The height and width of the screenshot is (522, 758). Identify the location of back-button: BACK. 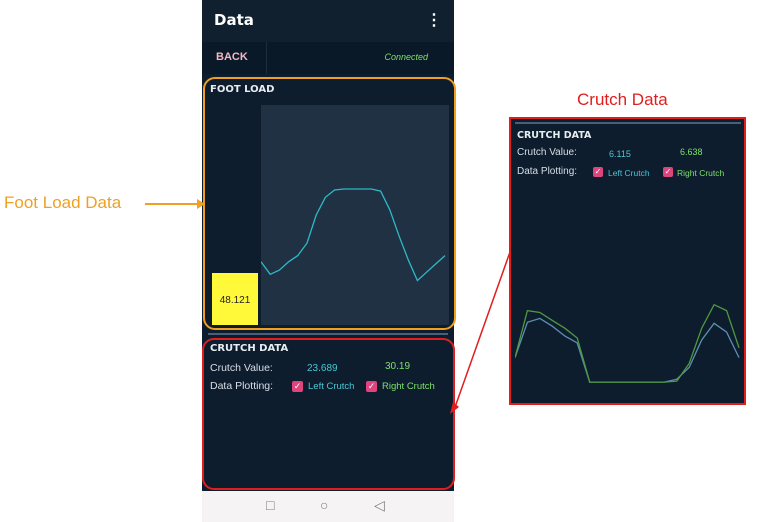
(232, 57).